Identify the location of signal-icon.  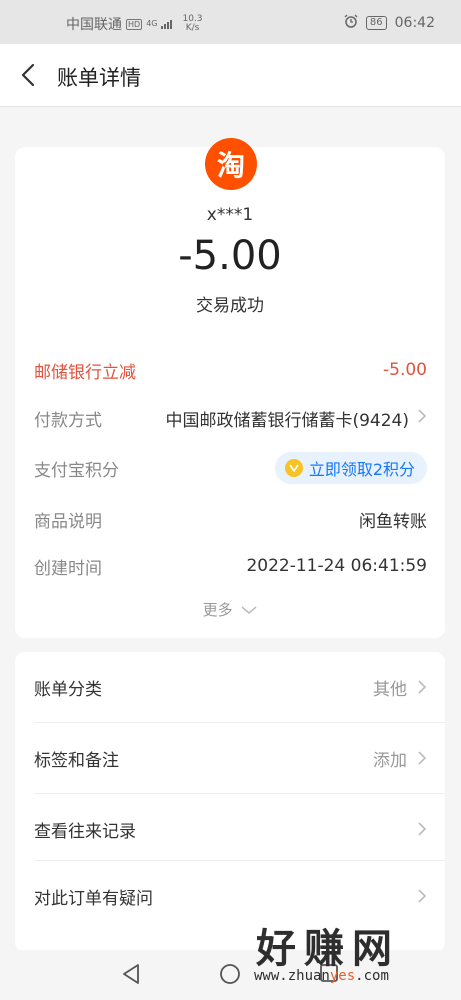
(167, 24).